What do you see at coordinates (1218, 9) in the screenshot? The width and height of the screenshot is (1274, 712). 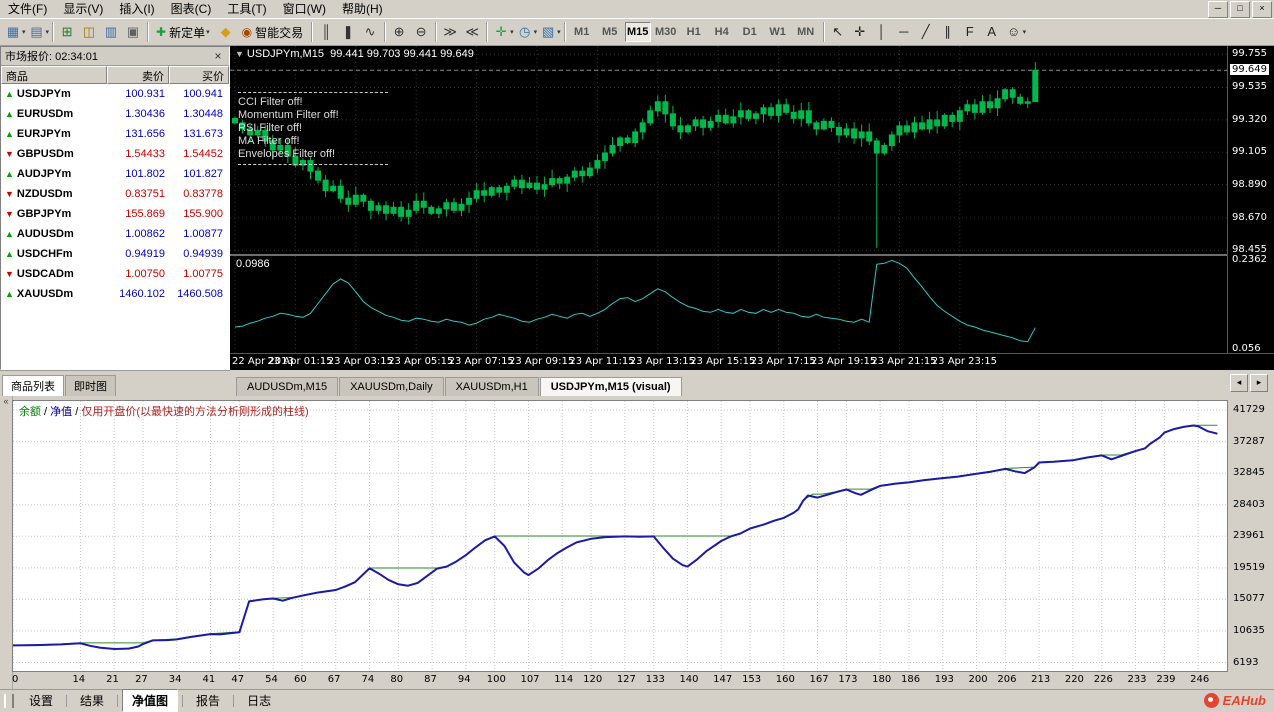 I see `minimize-button: ─` at bounding box center [1218, 9].